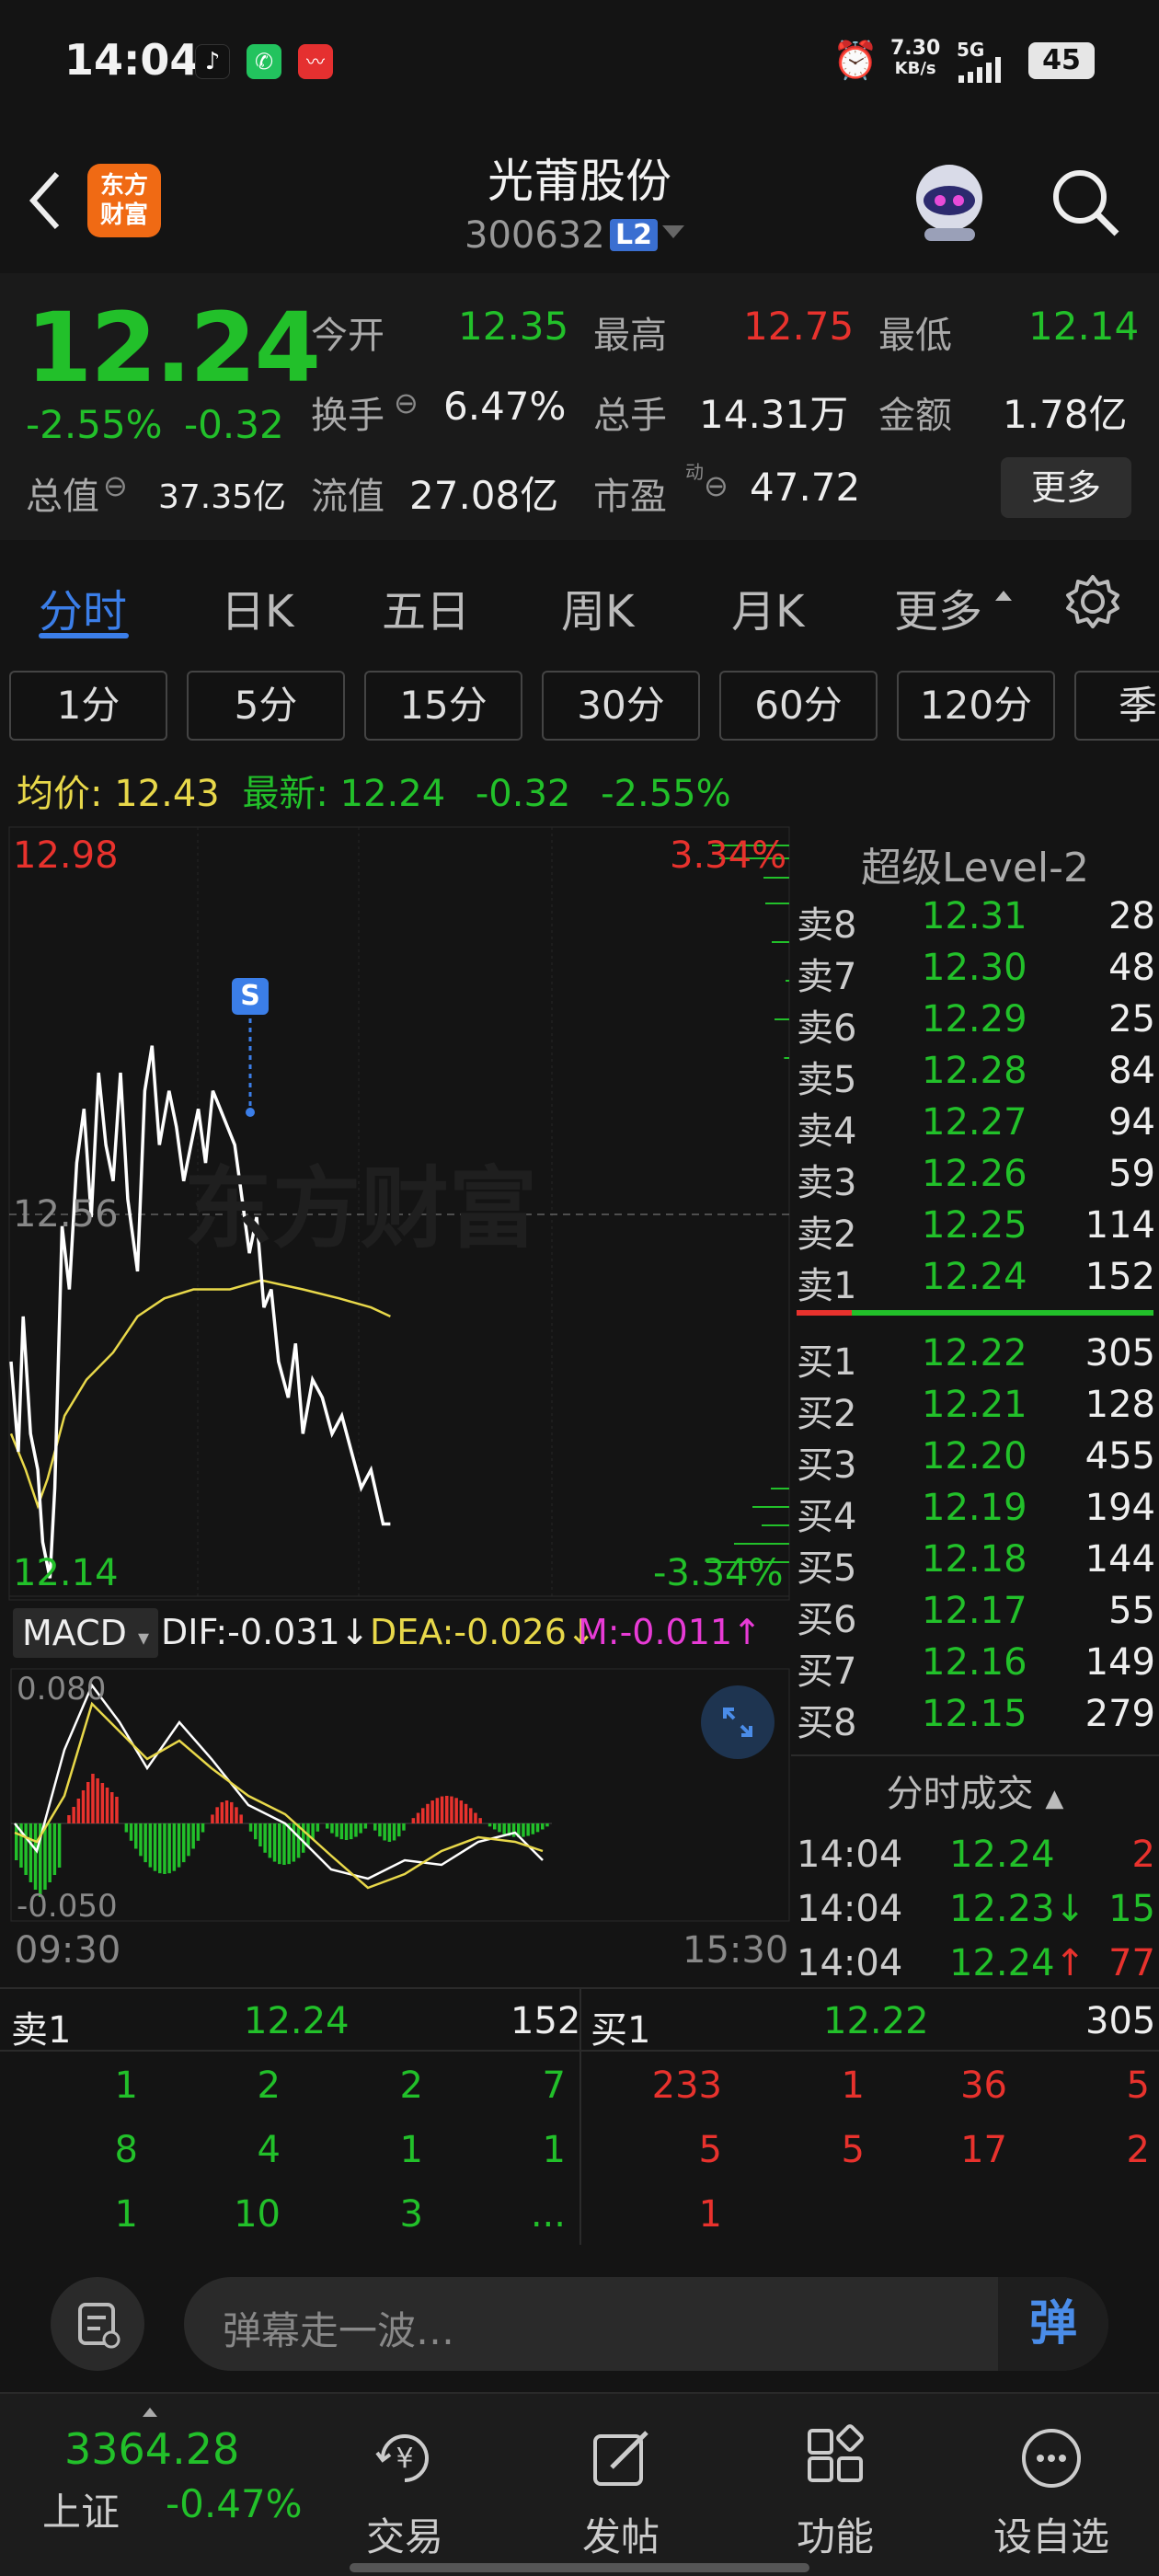 Image resolution: width=1159 pixels, height=2576 pixels. I want to click on queue-header: 卖1 12.24 152 买1 12.22 305, so click(579, 2020).